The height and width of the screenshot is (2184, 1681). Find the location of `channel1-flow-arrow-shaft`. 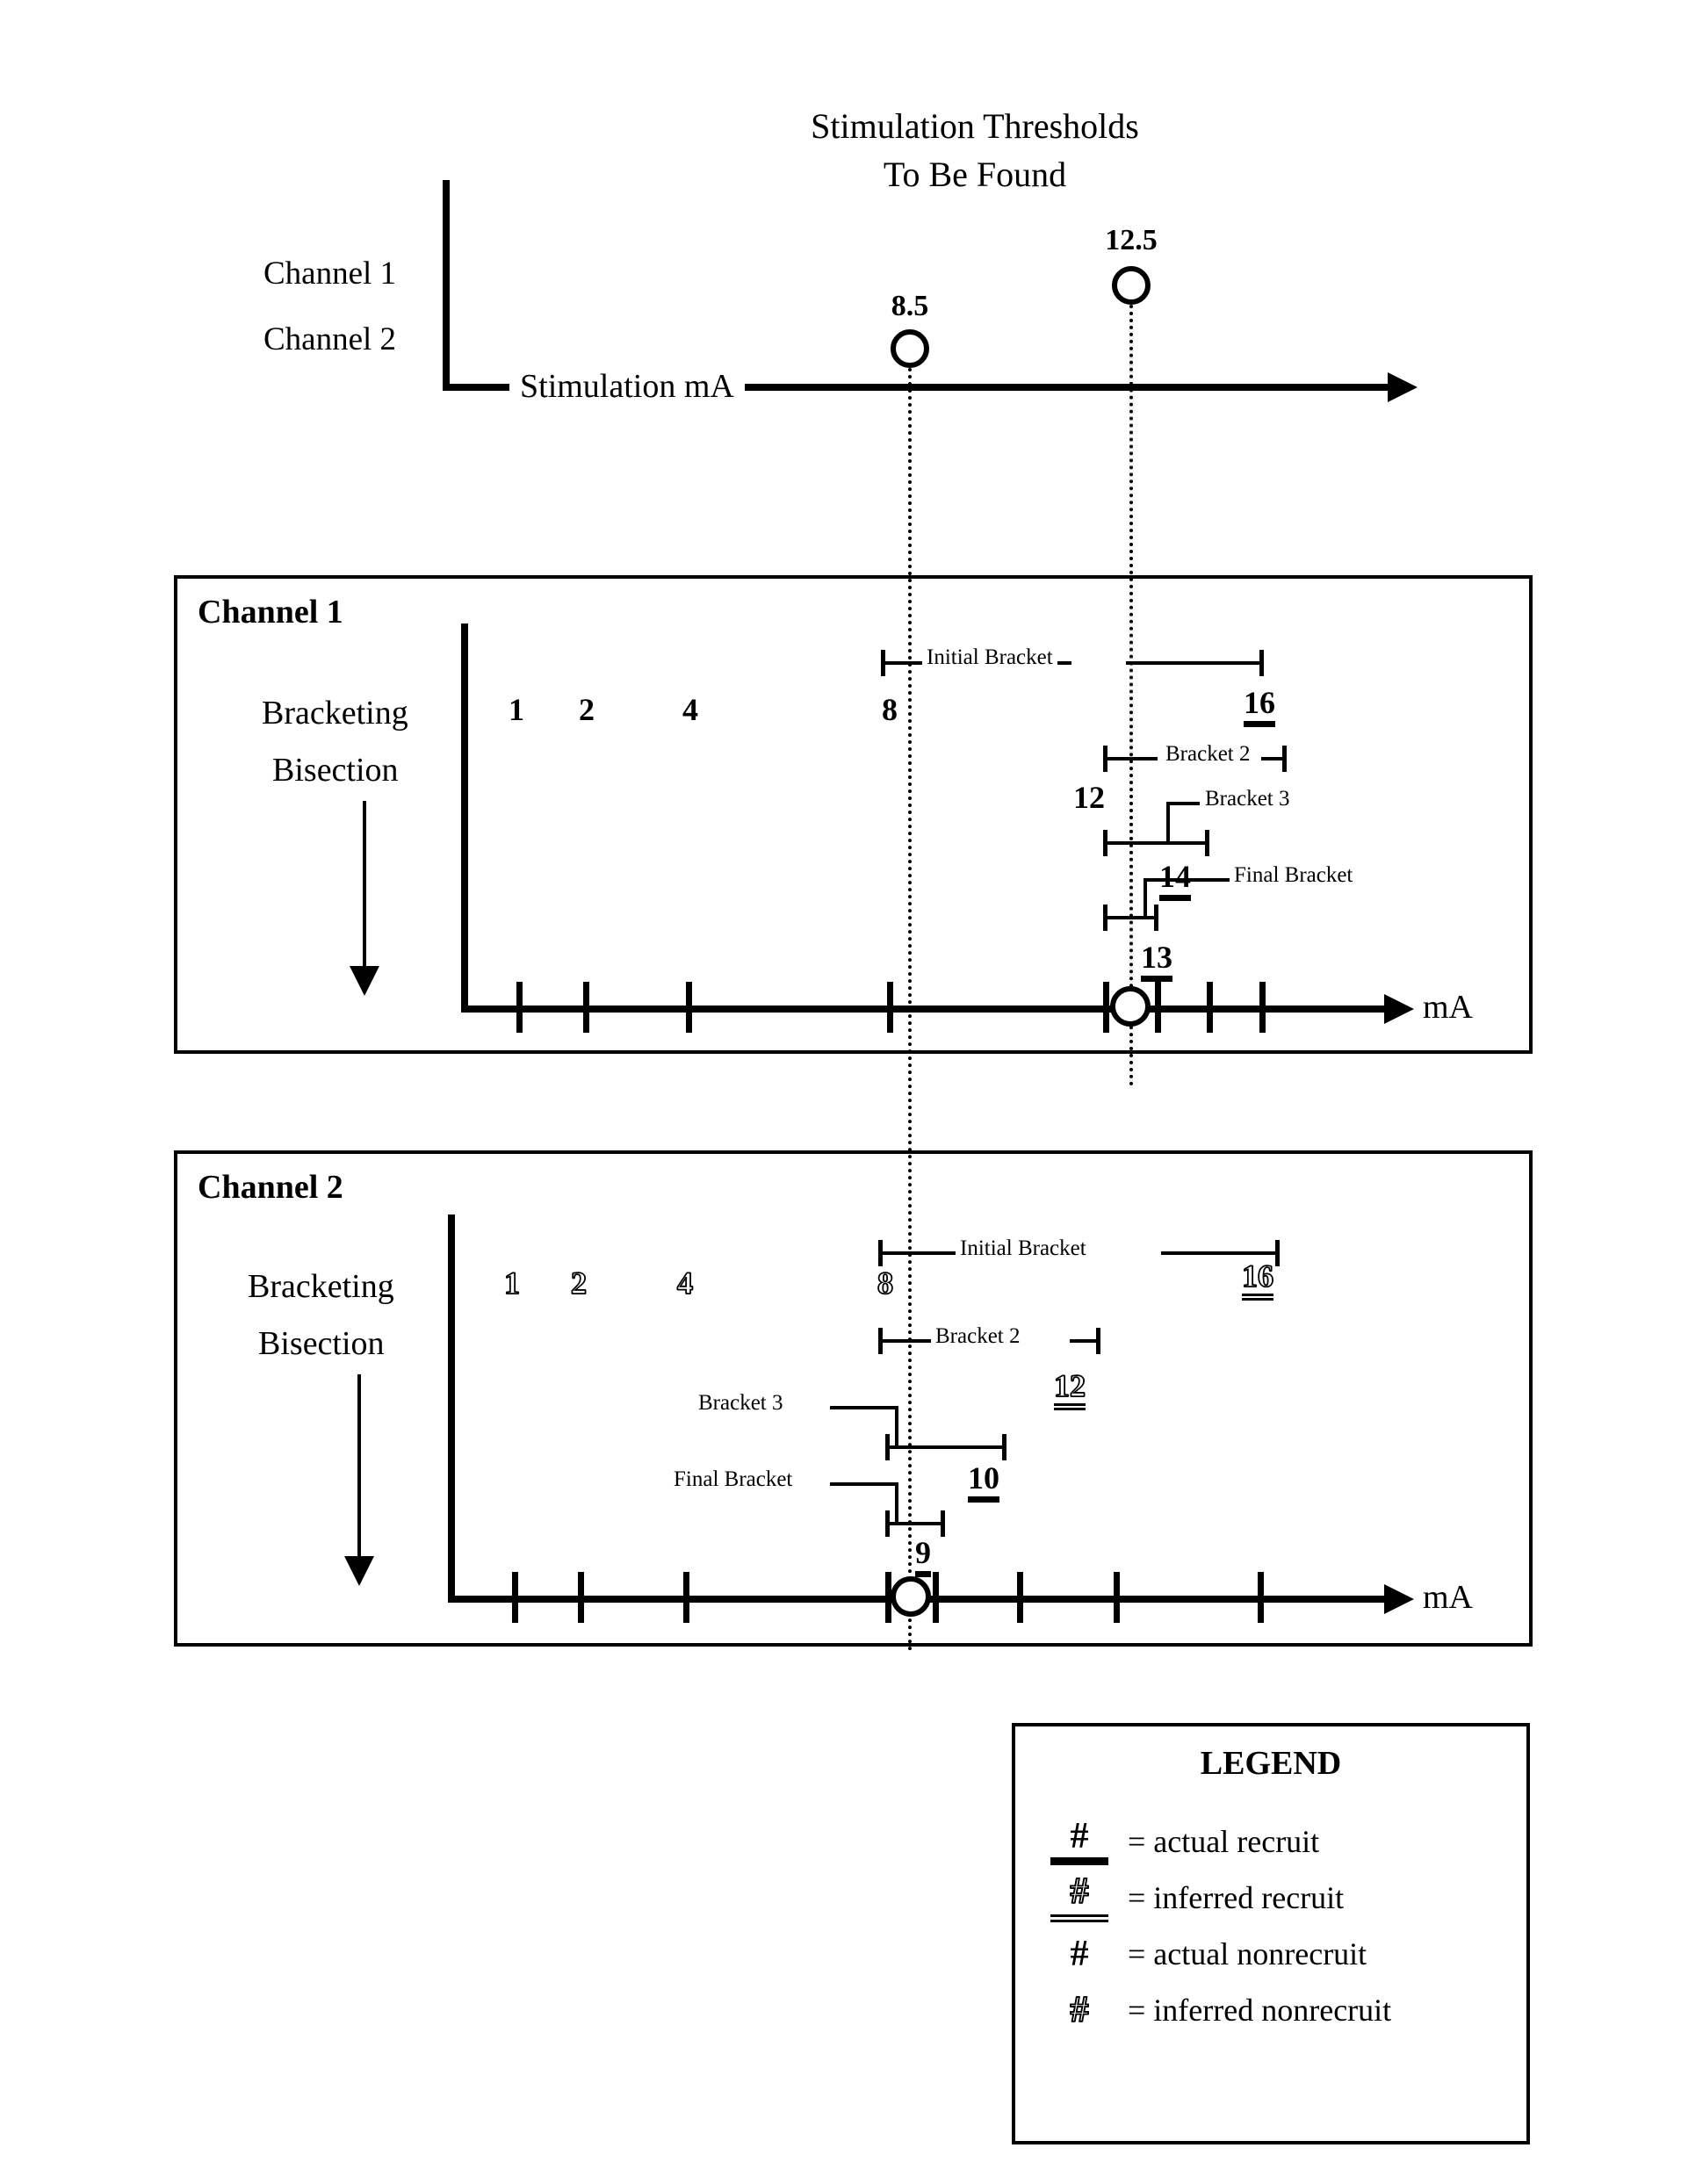

channel1-flow-arrow-shaft is located at coordinates (365, 886).